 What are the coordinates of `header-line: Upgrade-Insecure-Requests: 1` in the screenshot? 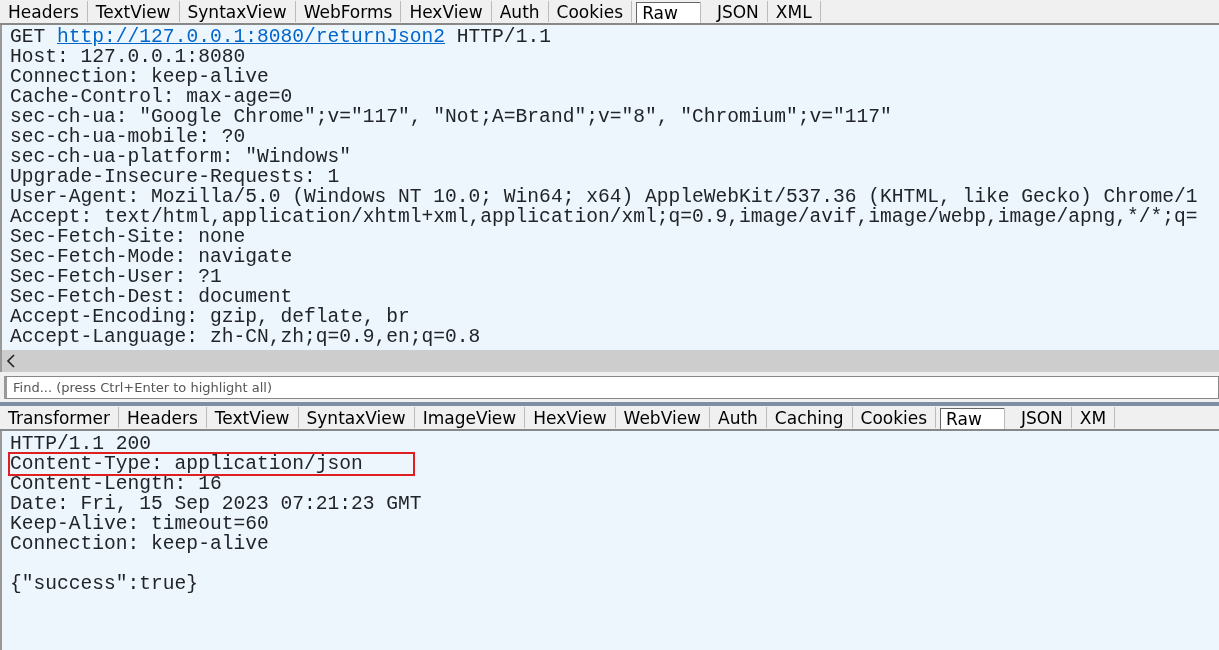 It's located at (175, 177).